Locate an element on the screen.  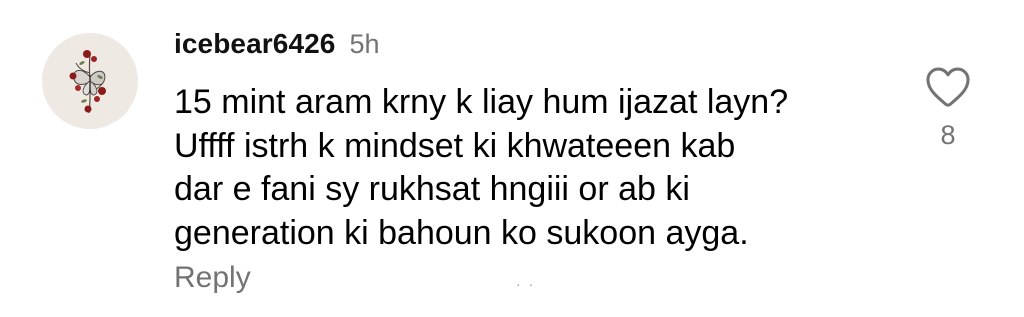
heart-outline-icon is located at coordinates (948, 87).